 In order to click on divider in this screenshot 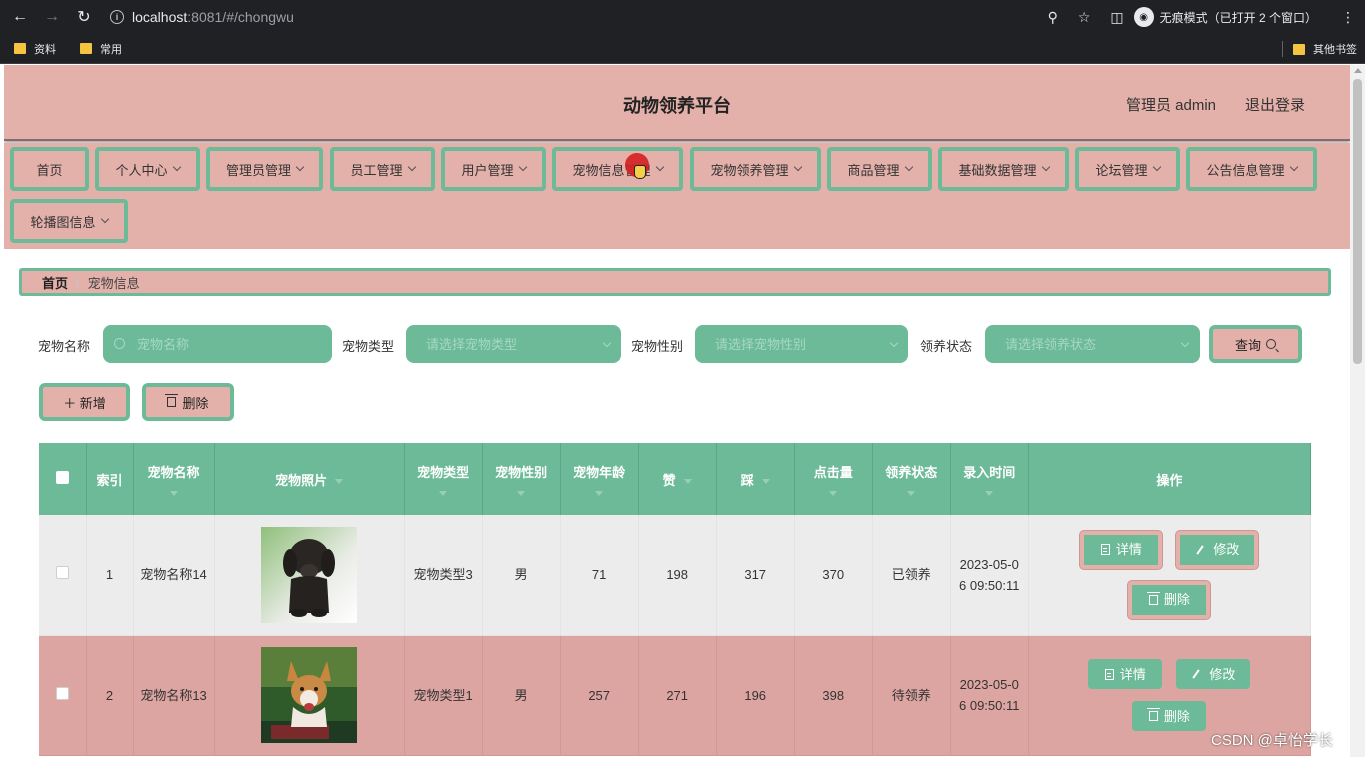, I will do `click(1282, 49)`.